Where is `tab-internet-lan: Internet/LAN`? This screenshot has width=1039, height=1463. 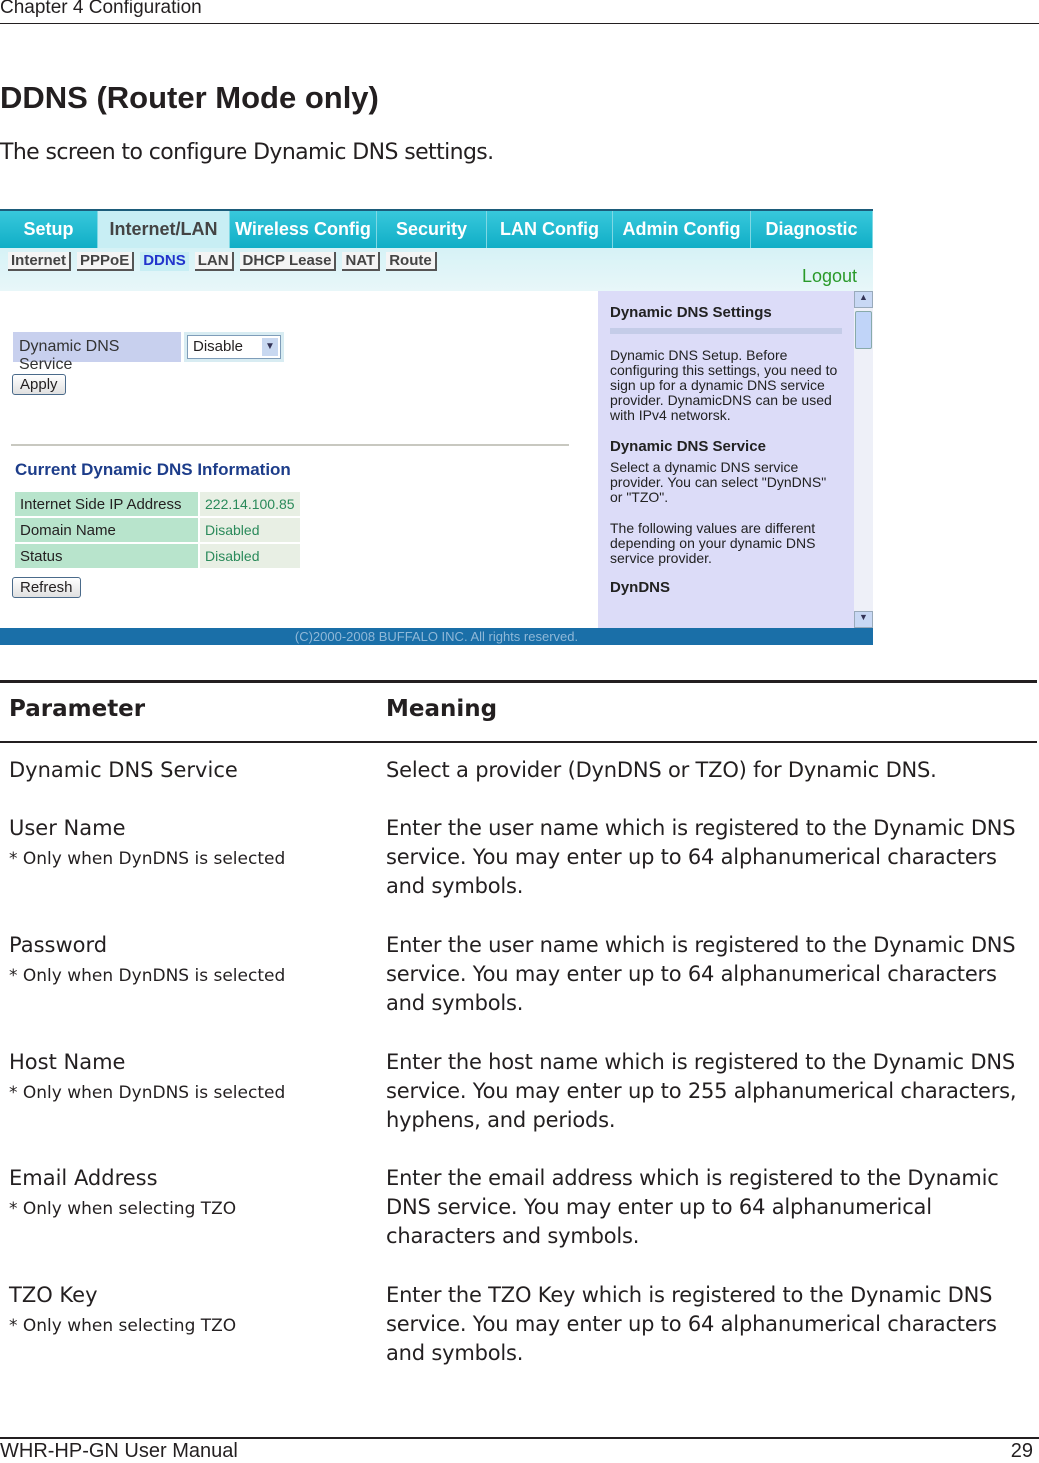
tab-internet-lan: Internet/LAN is located at coordinates (164, 229).